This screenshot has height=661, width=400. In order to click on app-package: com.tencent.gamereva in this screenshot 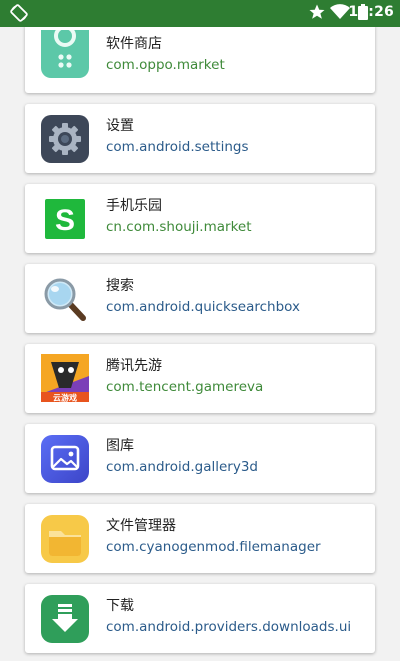, I will do `click(185, 387)`.